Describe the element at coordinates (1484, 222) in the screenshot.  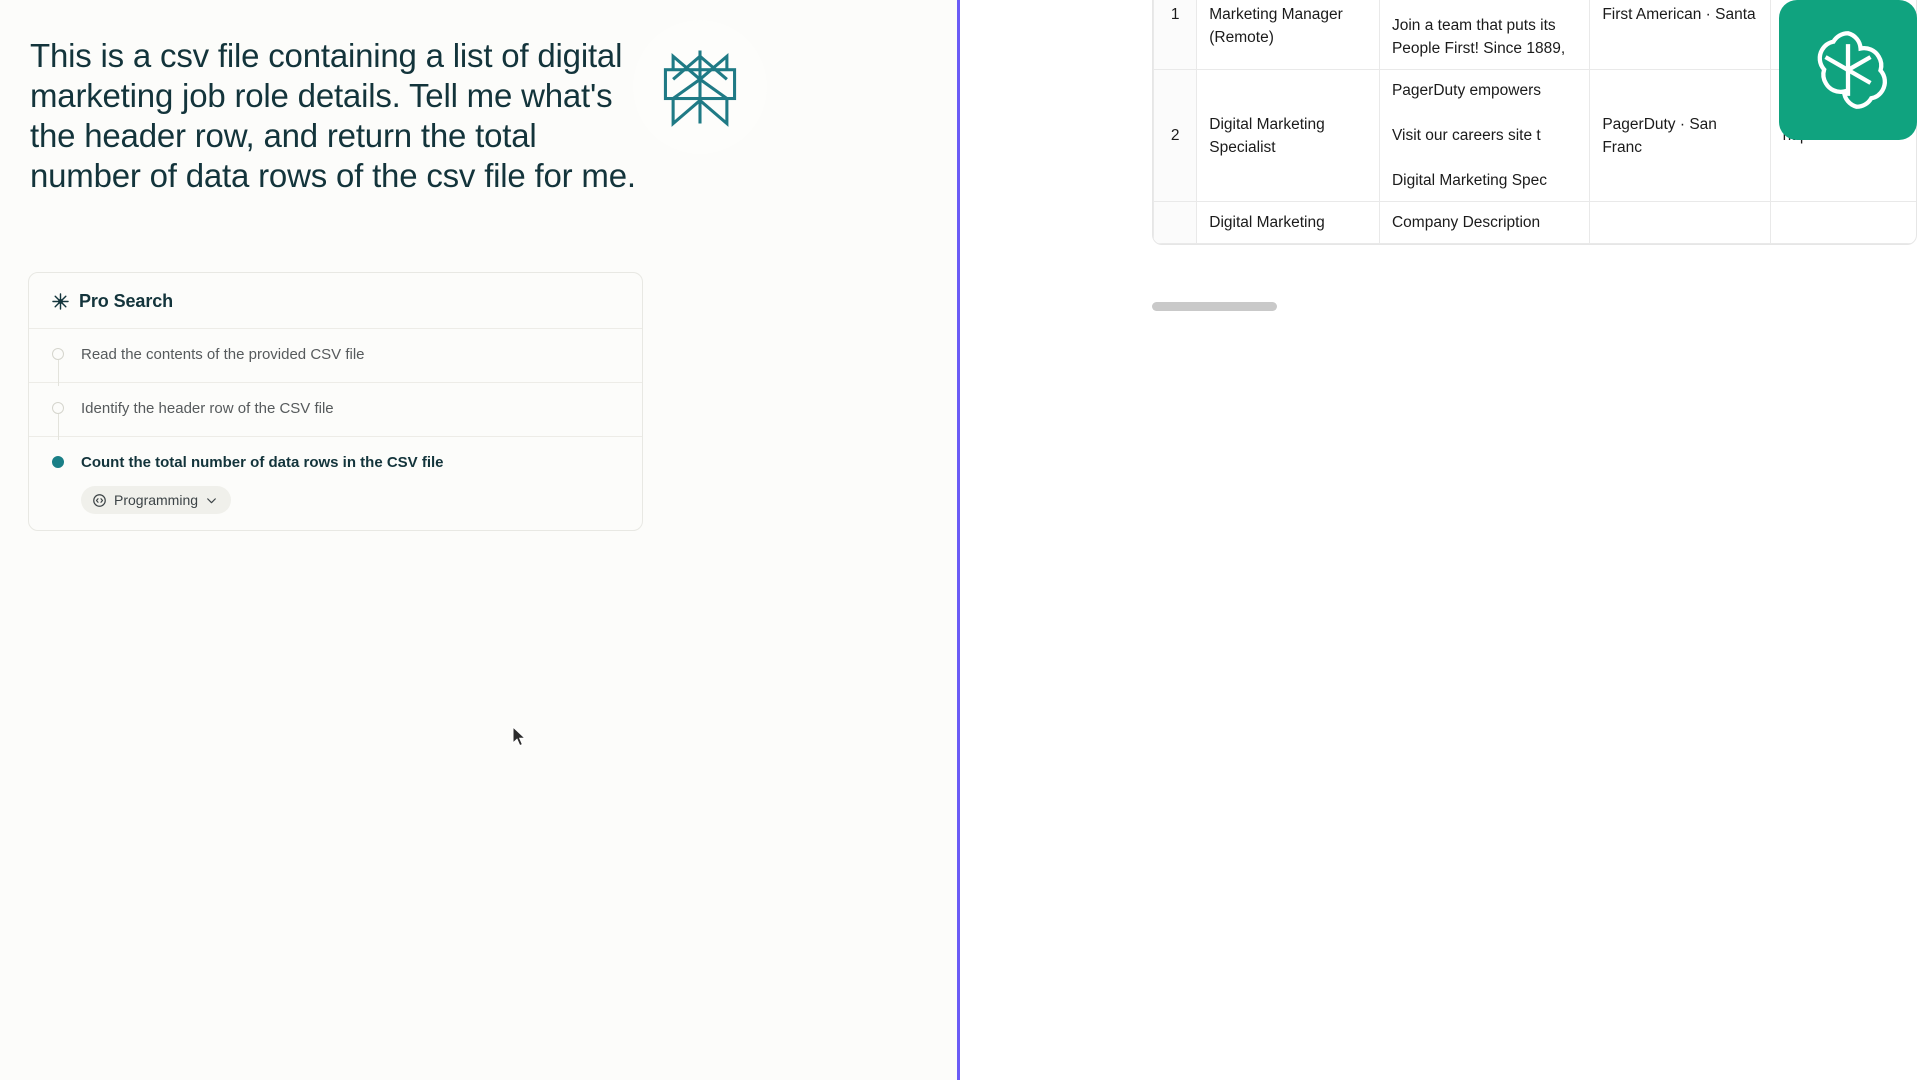
I see `row-description: Company Description` at that location.